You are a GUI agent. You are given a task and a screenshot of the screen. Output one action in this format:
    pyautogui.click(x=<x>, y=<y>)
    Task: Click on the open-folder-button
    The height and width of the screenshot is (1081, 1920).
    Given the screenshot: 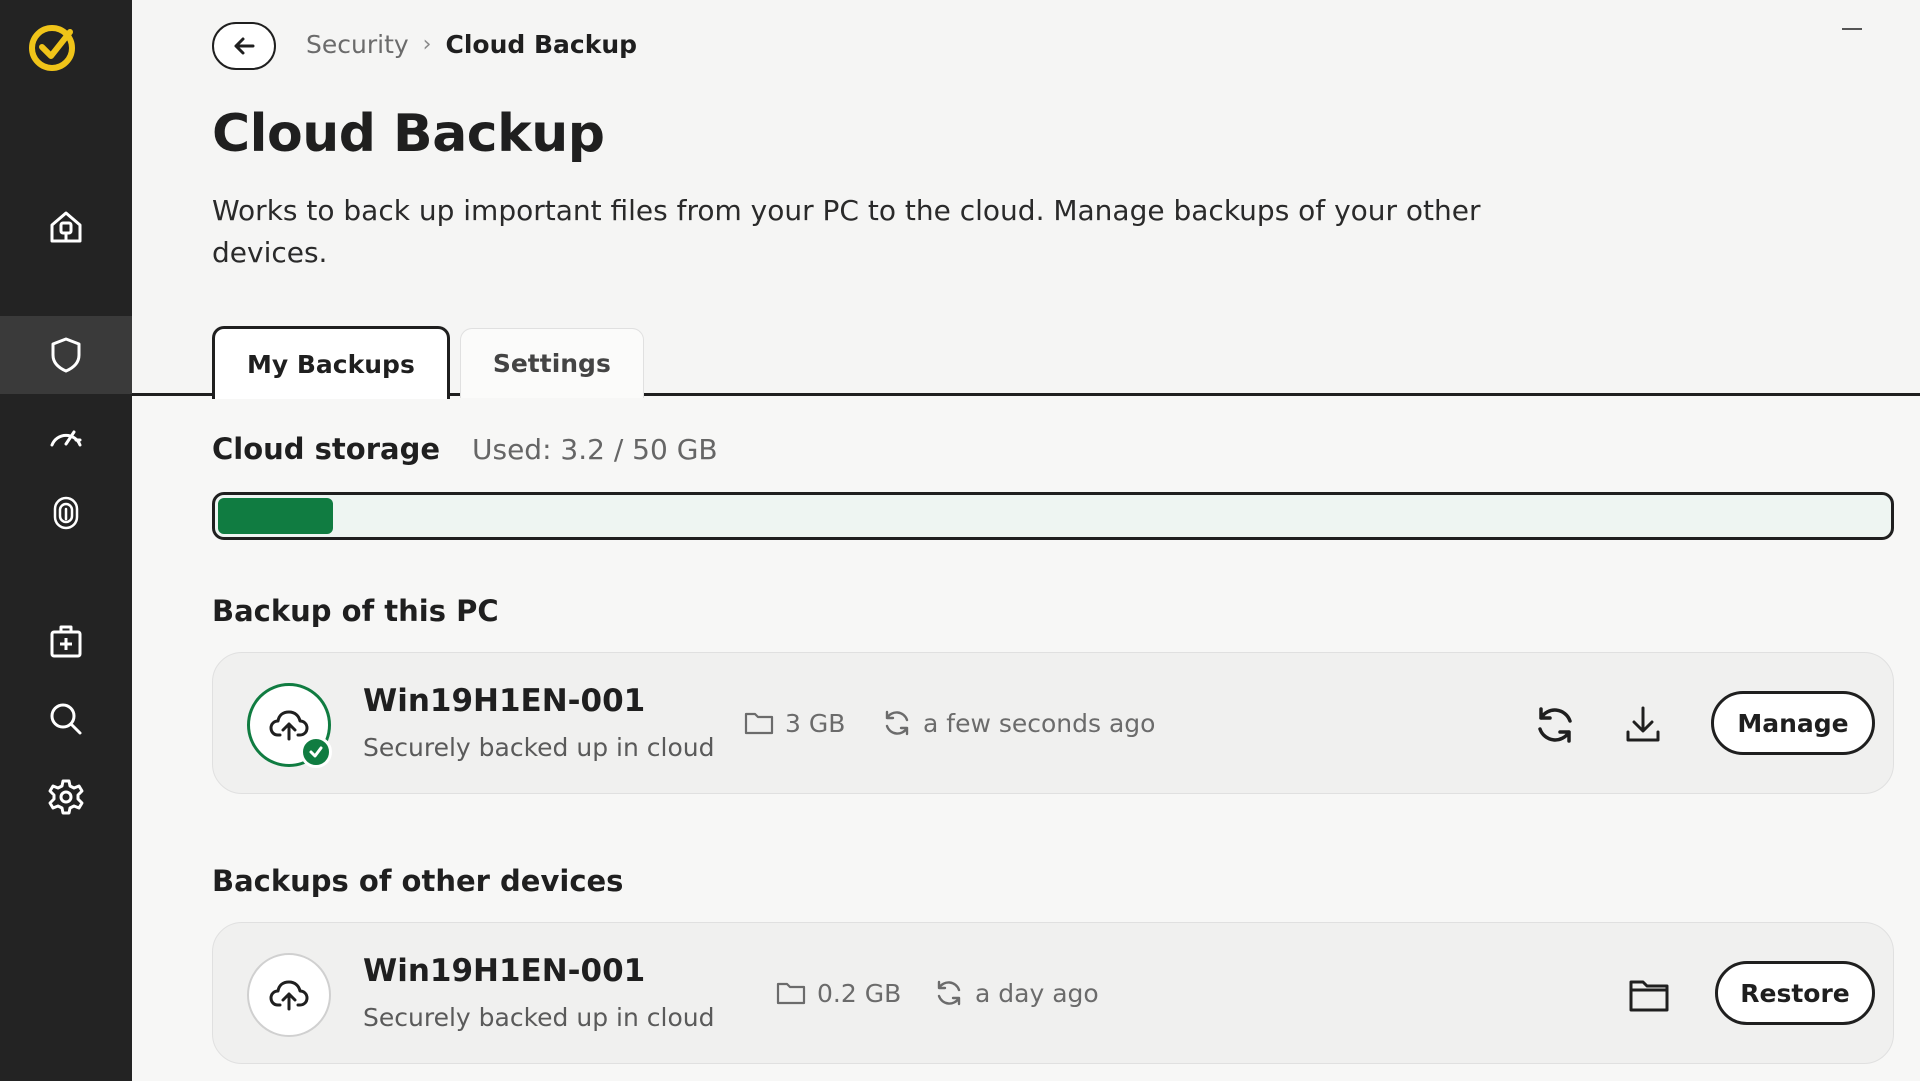 What is the action you would take?
    pyautogui.click(x=1649, y=995)
    